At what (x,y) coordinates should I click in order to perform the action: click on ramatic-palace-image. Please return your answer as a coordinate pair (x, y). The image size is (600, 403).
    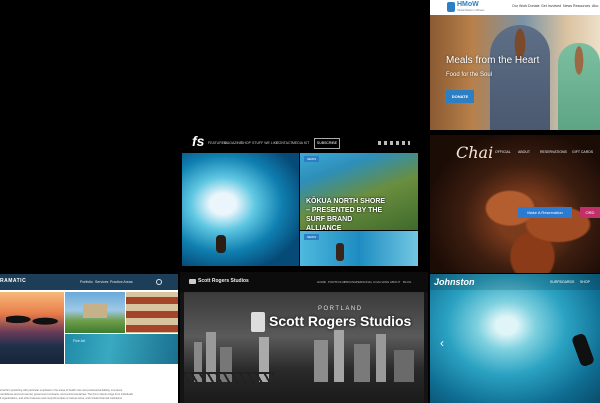
    Looking at the image, I should click on (95, 312).